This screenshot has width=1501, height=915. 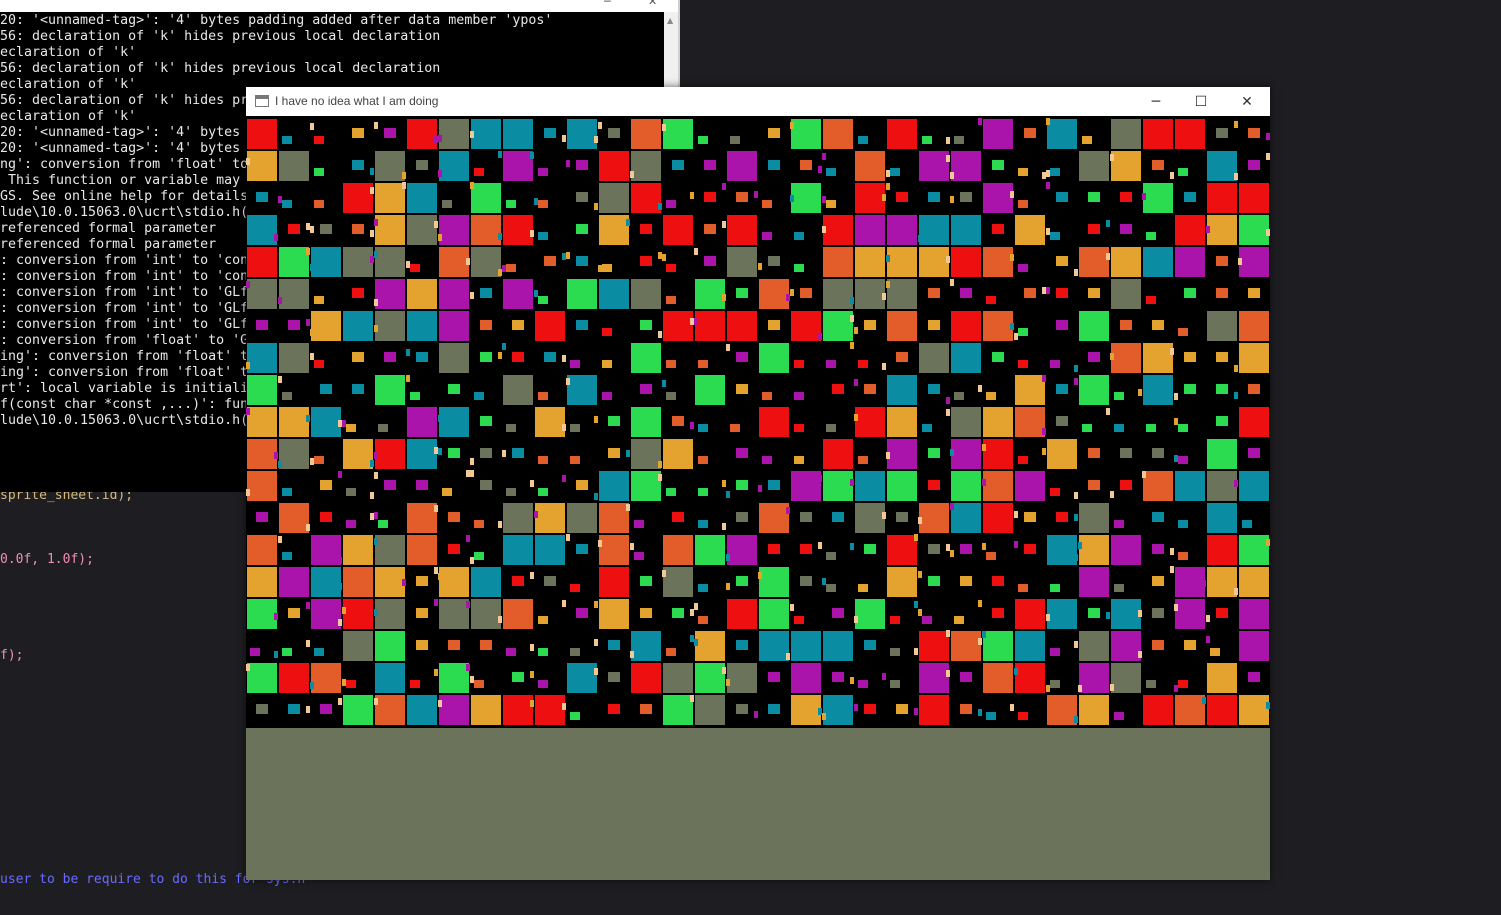 I want to click on console-minimize-icon: ─, so click(x=607, y=4).